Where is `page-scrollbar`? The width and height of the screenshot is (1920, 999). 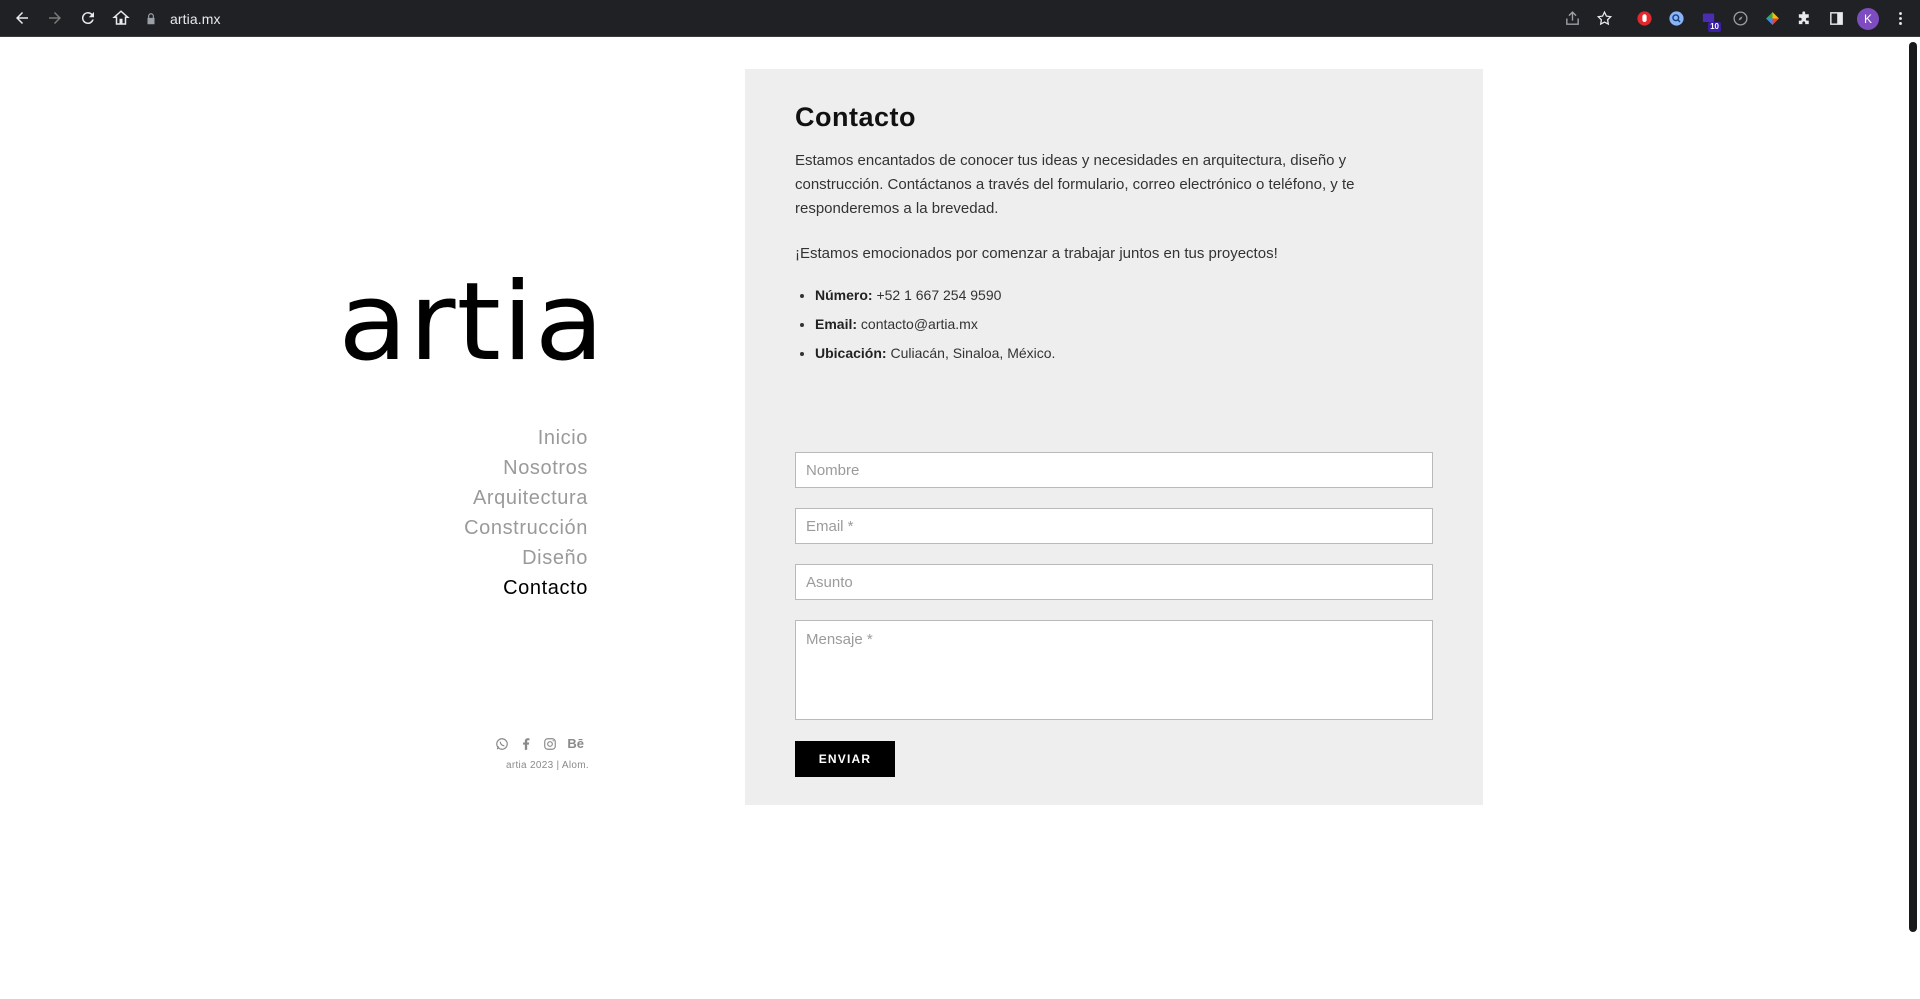
page-scrollbar is located at coordinates (1913, 518).